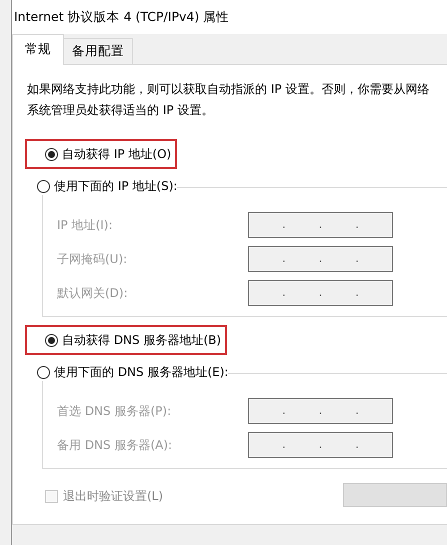 The image size is (447, 545). What do you see at coordinates (92, 293) in the screenshot?
I see `field-label: 默认网关(D):` at bounding box center [92, 293].